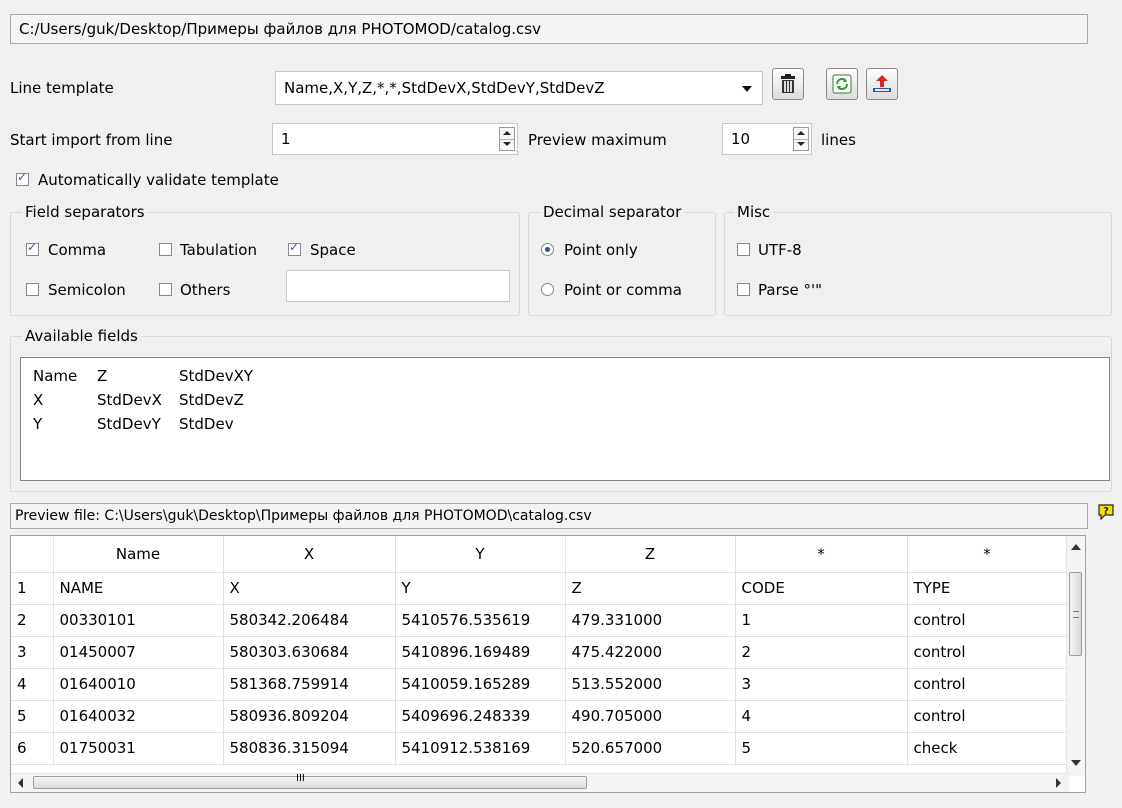  I want to click on field-item: StdDev, so click(206, 424).